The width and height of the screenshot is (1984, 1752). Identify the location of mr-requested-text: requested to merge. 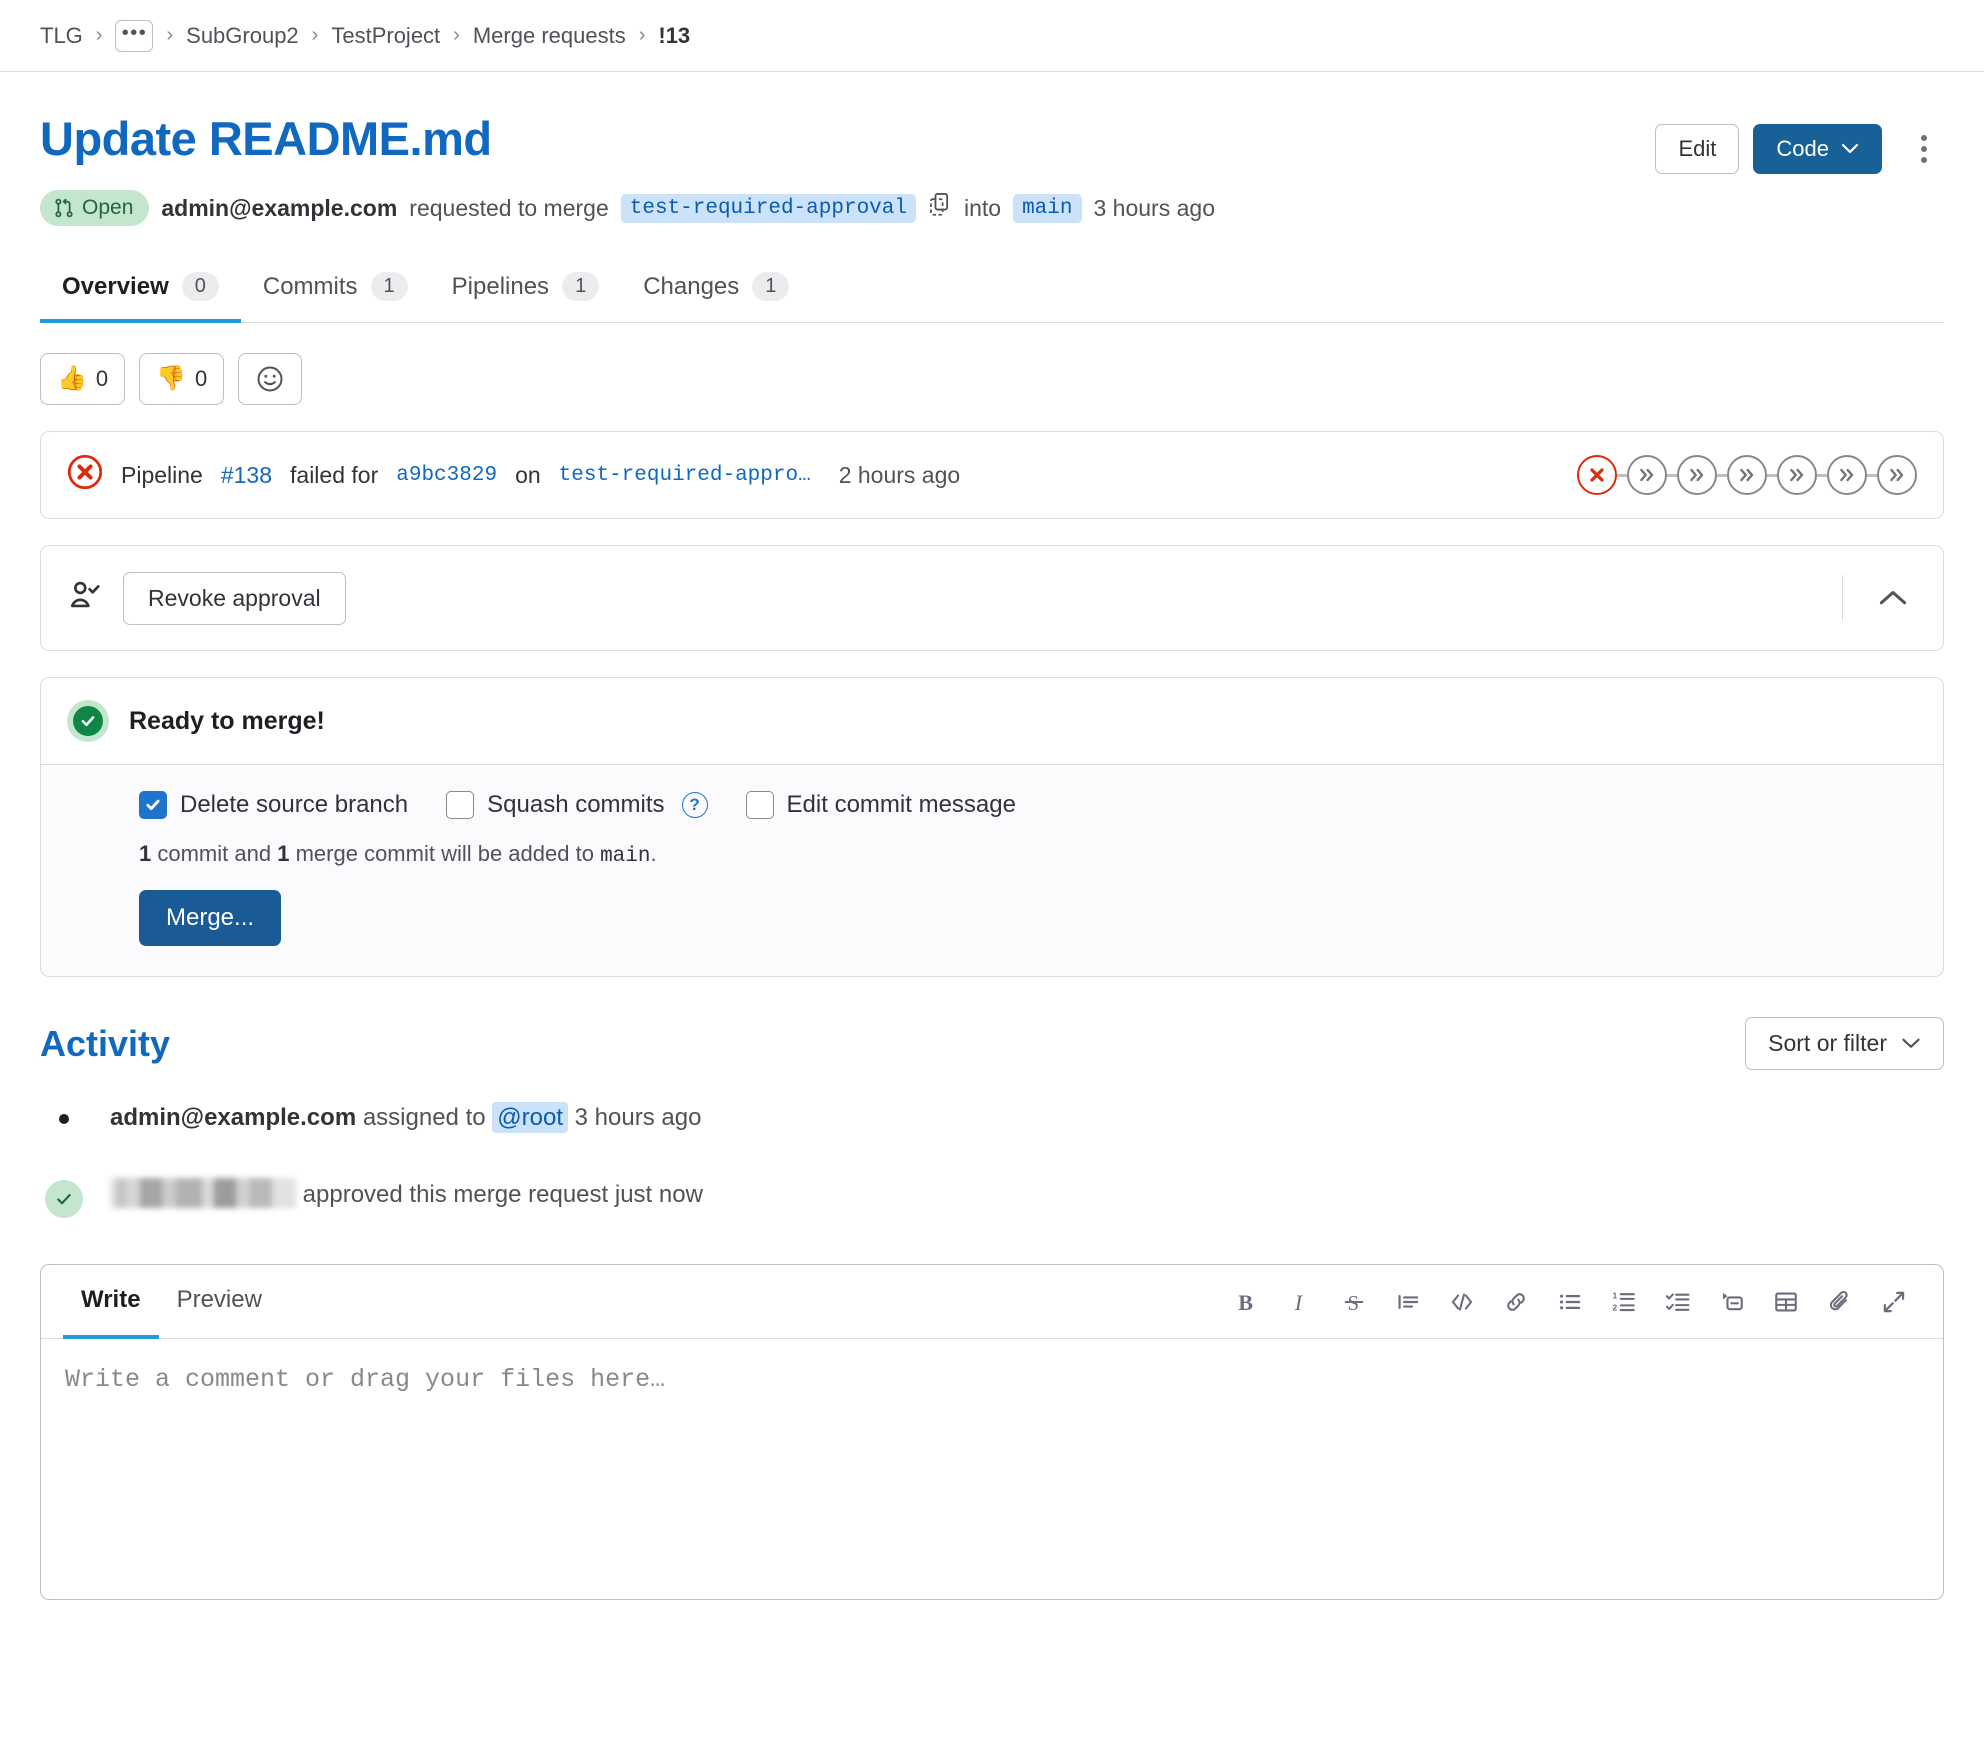
(509, 207).